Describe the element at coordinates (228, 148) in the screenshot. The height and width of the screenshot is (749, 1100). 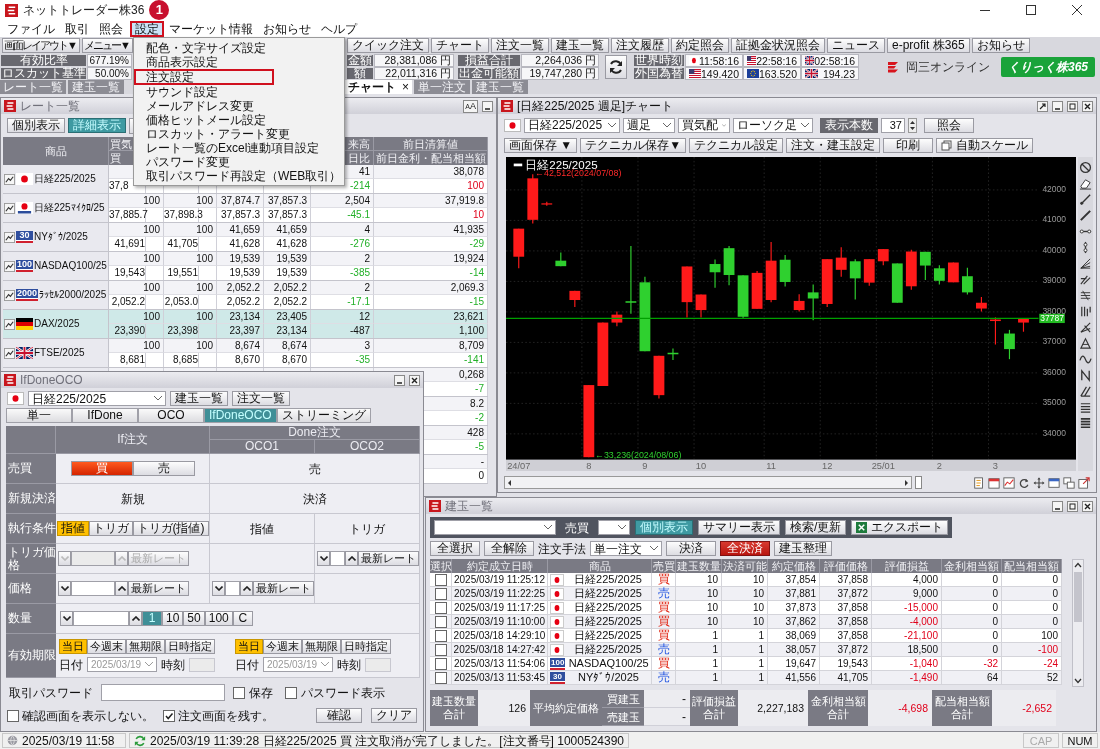
I see `menu-item: レート一覧のExcel連動項目設定` at that location.